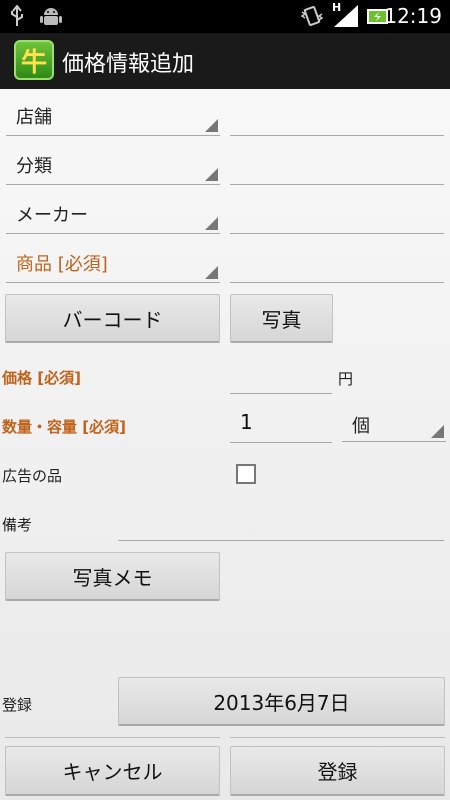  I want to click on quantity-label: 数量・容量 [必須], so click(64, 427).